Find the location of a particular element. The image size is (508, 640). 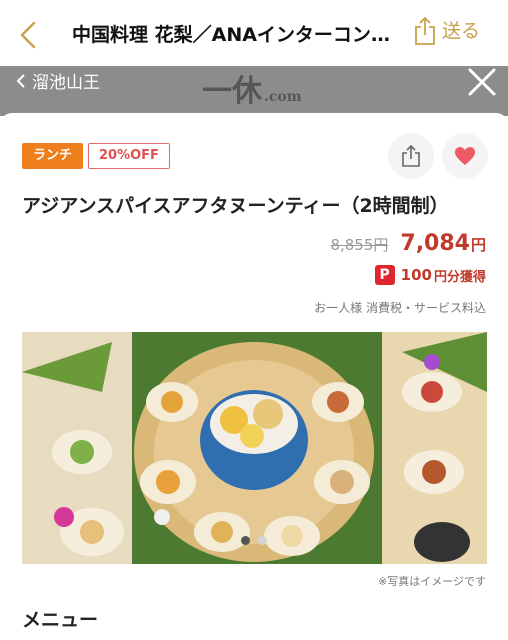

share-plan-button is located at coordinates (411, 156).